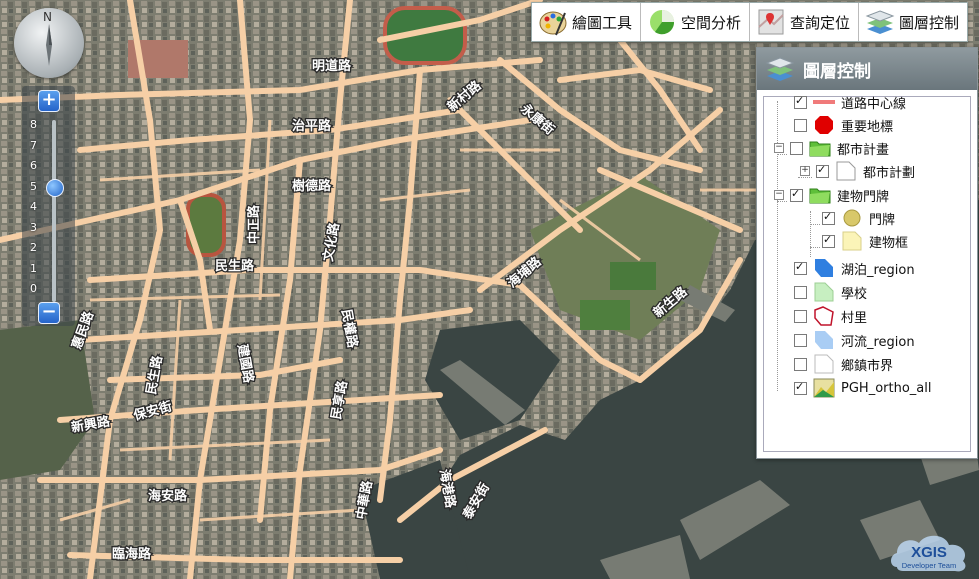  What do you see at coordinates (602, 22) in the screenshot?
I see `draw-tools-label: 繪圖工具` at bounding box center [602, 22].